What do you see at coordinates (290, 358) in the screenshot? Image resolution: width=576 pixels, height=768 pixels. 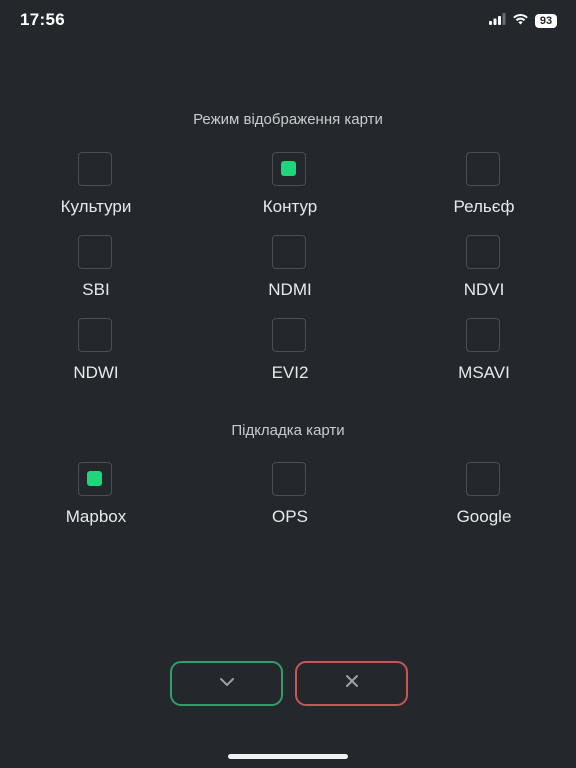 I see `option-evi2: EVI2` at bounding box center [290, 358].